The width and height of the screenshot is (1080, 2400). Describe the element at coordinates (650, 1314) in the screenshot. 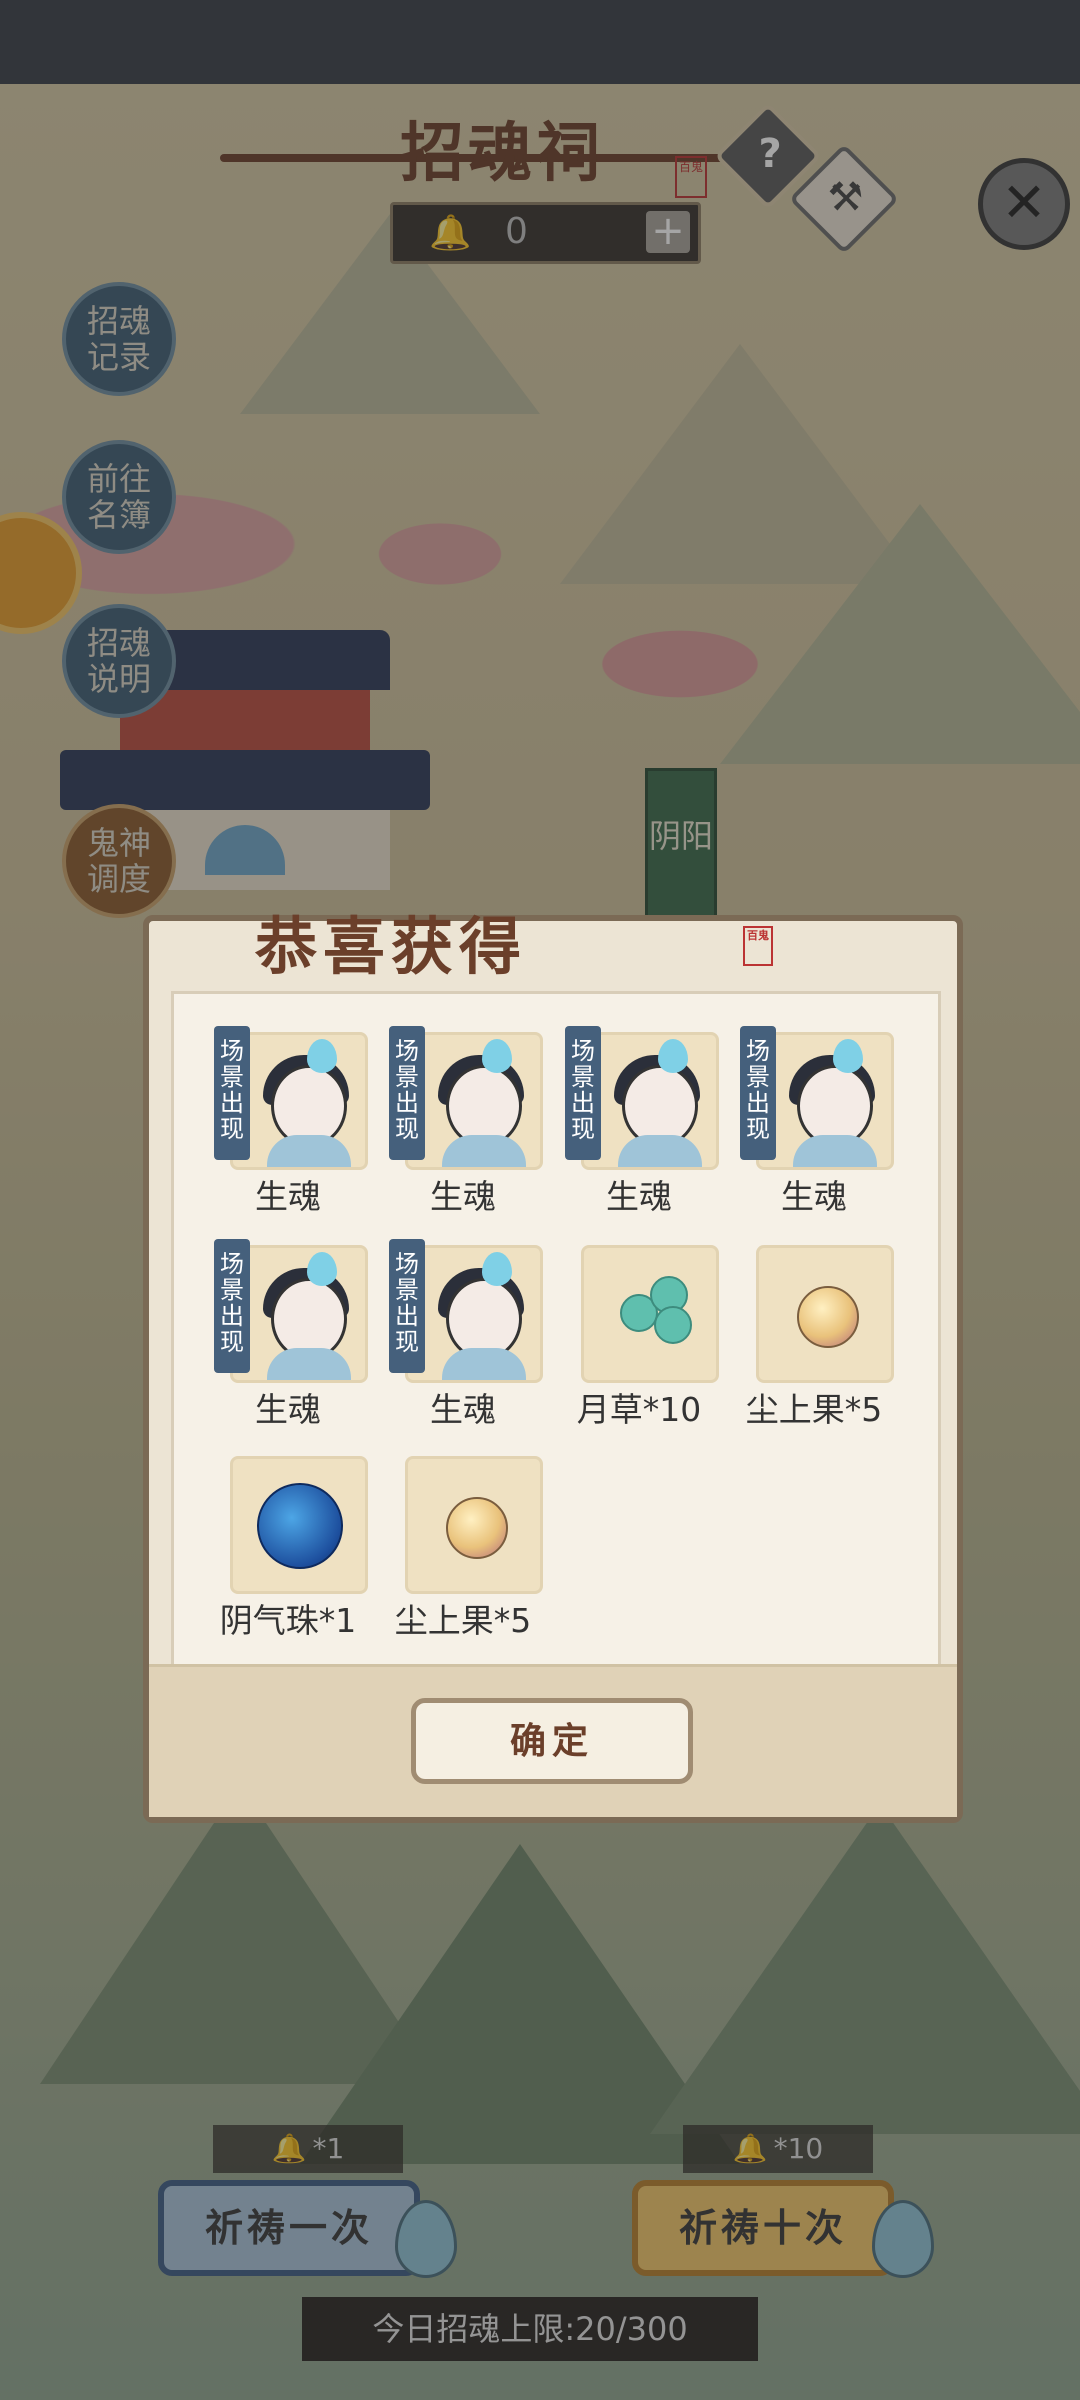

I see `moon-grass-icon` at that location.